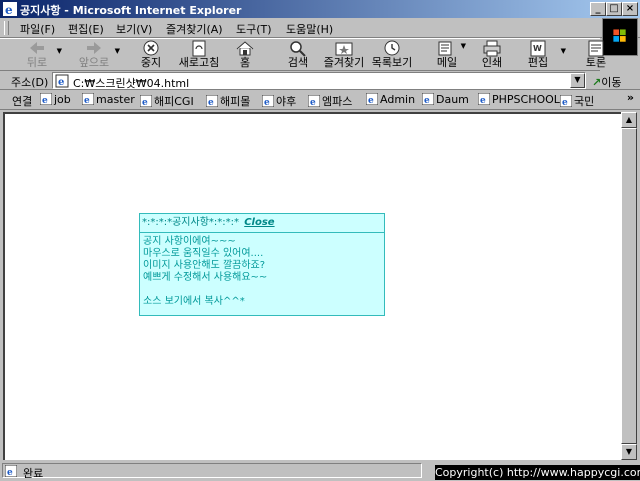 This screenshot has height=481, width=640. Describe the element at coordinates (577, 101) in the screenshot. I see `link-kookmin: e 국민` at that location.